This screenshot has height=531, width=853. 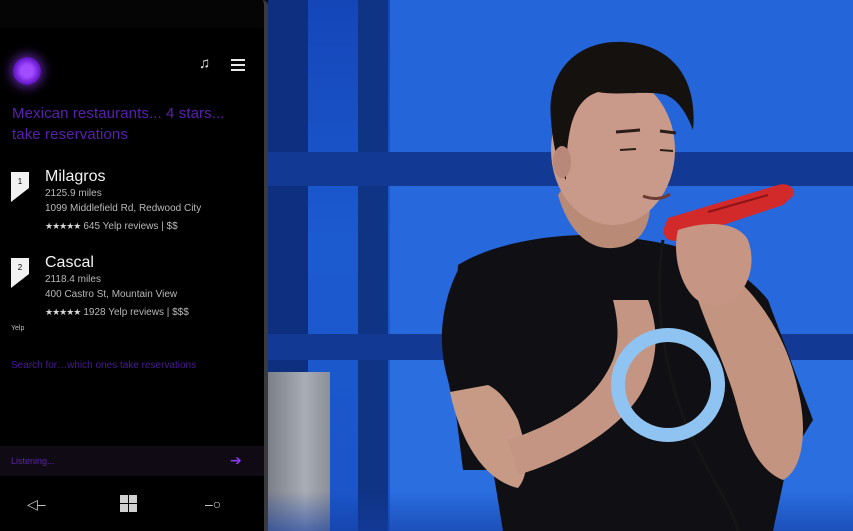 What do you see at coordinates (73, 279) in the screenshot?
I see `result-distance: 2118.4 miles` at bounding box center [73, 279].